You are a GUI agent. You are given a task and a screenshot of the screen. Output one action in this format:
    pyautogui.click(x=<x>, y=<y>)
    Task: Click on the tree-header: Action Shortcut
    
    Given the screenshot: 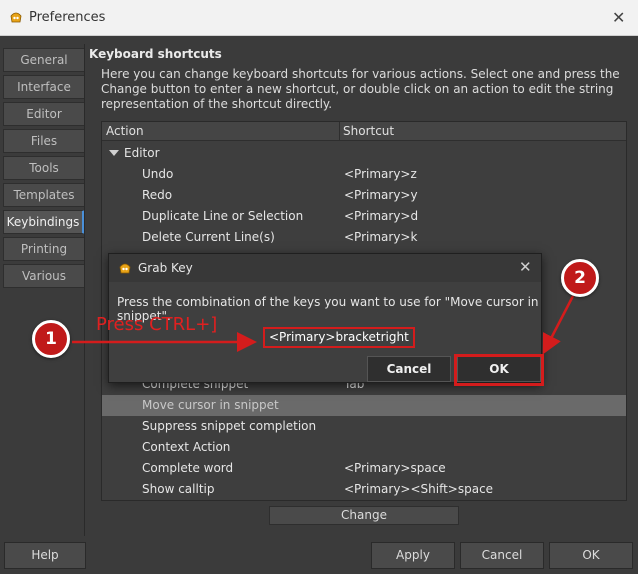 What is the action you would take?
    pyautogui.click(x=364, y=131)
    